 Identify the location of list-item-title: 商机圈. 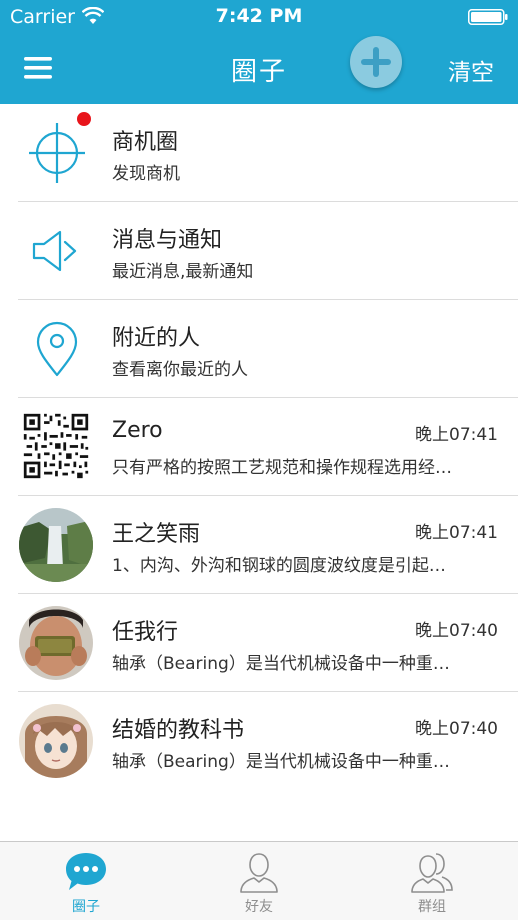
(145, 142).